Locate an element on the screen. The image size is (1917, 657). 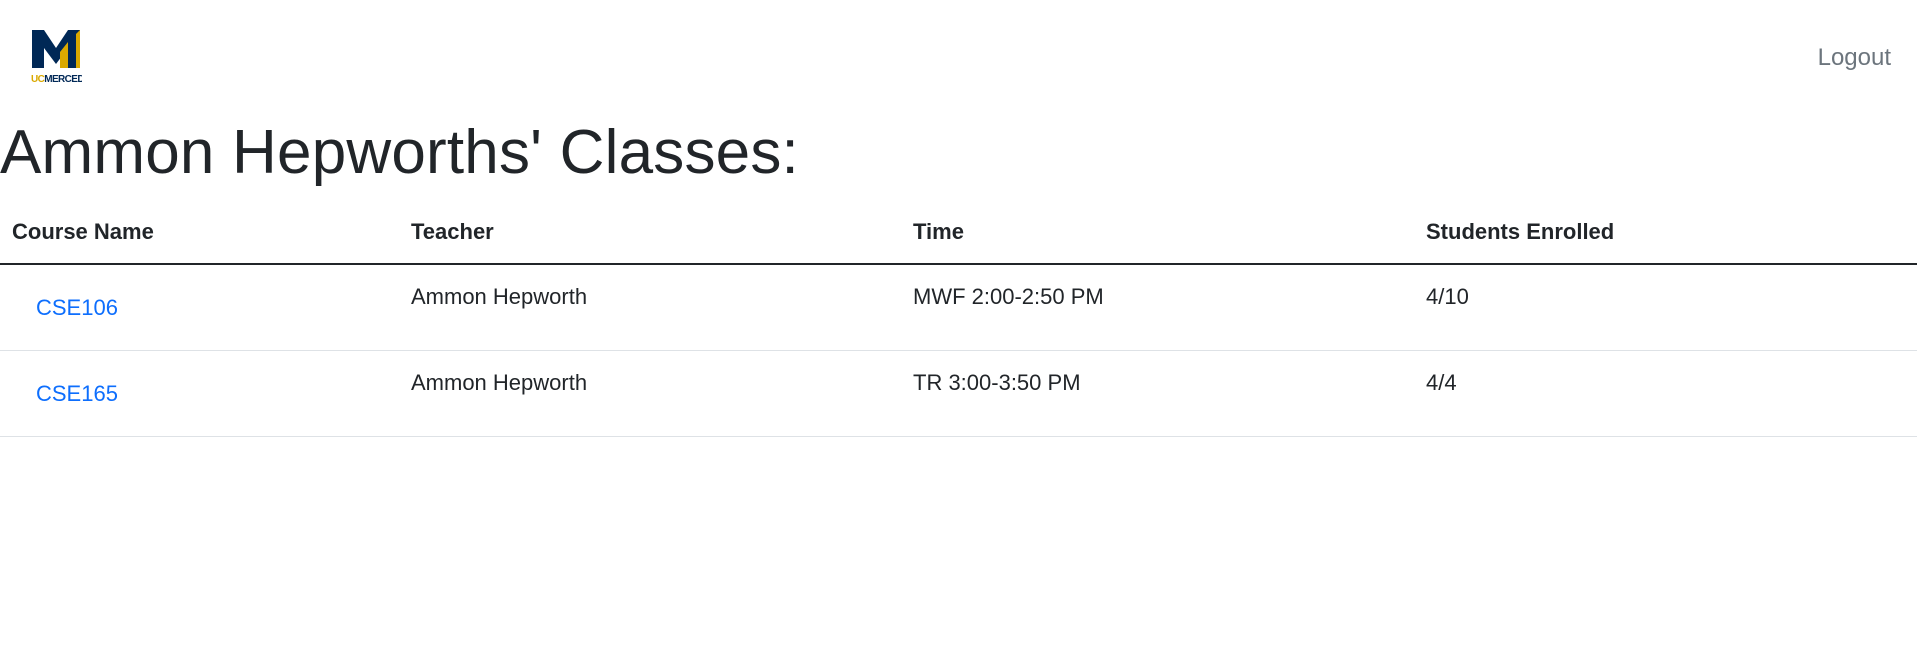
uc-merced-logo-icon: UCMERCED is located at coordinates (58, 57).